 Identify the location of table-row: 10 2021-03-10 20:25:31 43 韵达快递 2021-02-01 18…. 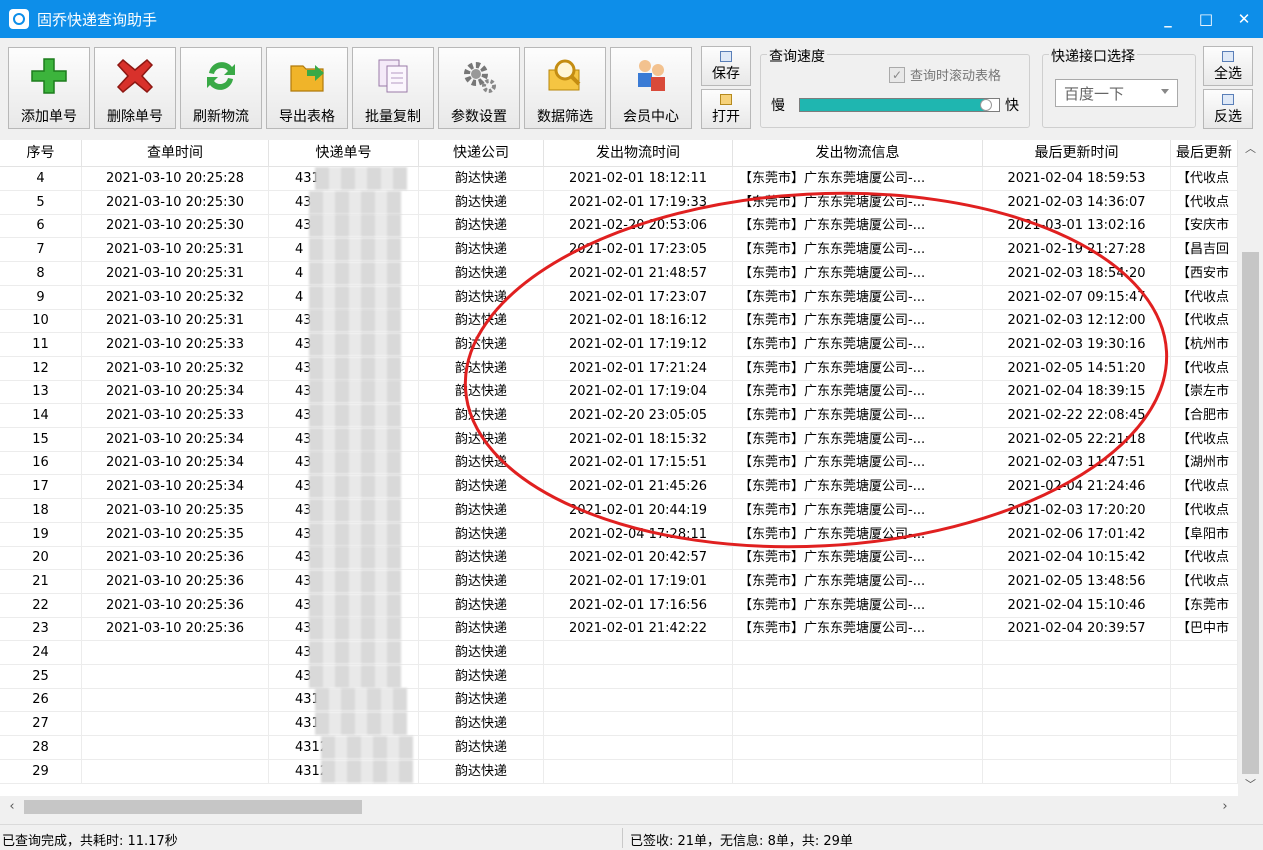
(619, 321).